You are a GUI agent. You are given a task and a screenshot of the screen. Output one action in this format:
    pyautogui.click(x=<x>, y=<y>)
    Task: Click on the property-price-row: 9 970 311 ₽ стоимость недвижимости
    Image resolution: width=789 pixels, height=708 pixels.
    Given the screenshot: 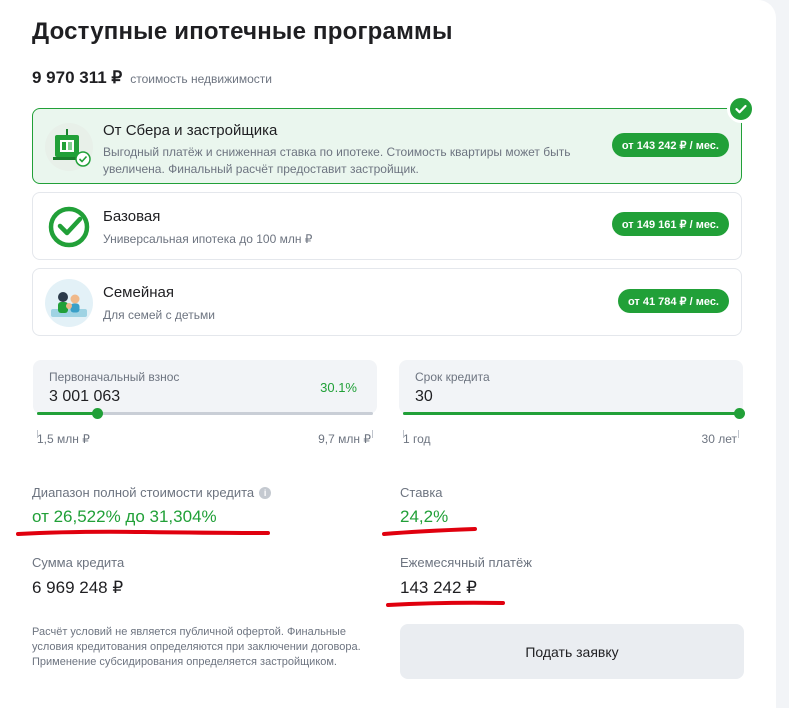 What is the action you would take?
    pyautogui.click(x=152, y=78)
    